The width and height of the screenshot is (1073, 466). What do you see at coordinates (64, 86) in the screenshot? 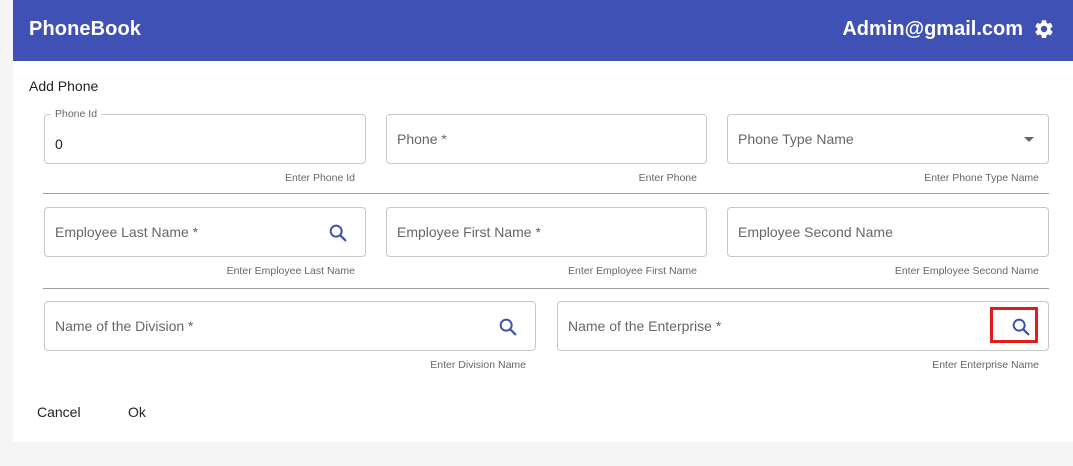
I see `dialog-title: Add Phone` at bounding box center [64, 86].